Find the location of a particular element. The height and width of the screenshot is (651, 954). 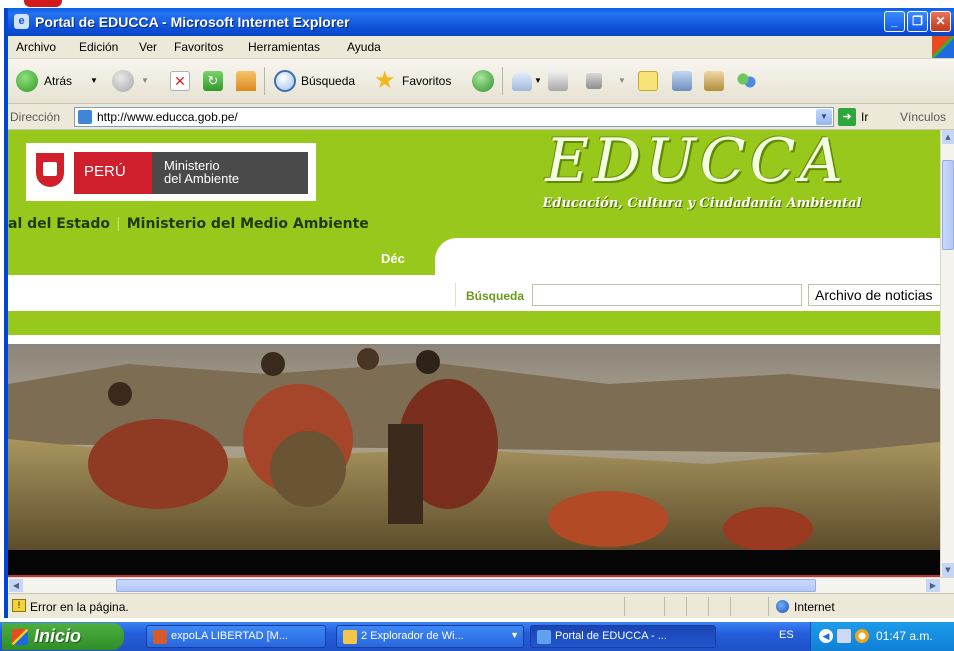

mail-dropdown-icon: ▼ is located at coordinates (538, 80).